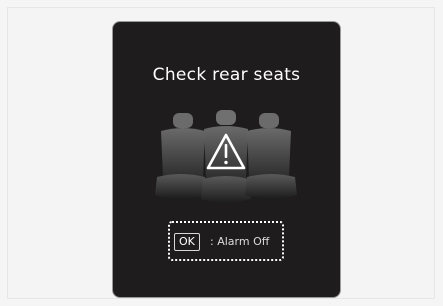  I want to click on rear-seats-warning-icon, so click(226, 156).